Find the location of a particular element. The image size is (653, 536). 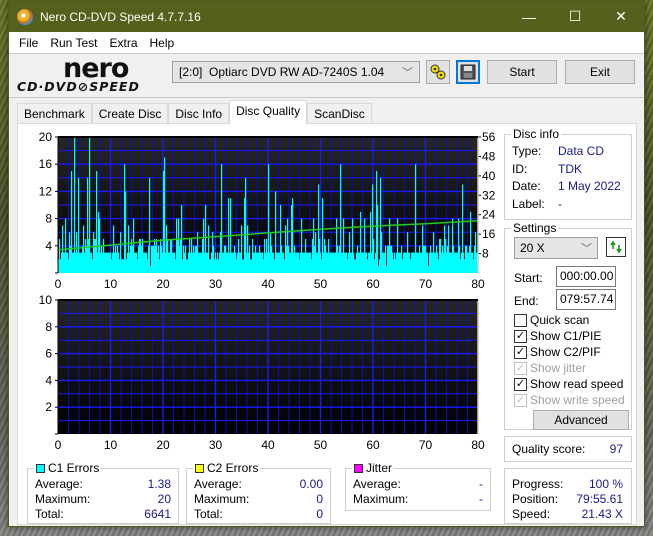

minimize-button: — is located at coordinates (529, 16).